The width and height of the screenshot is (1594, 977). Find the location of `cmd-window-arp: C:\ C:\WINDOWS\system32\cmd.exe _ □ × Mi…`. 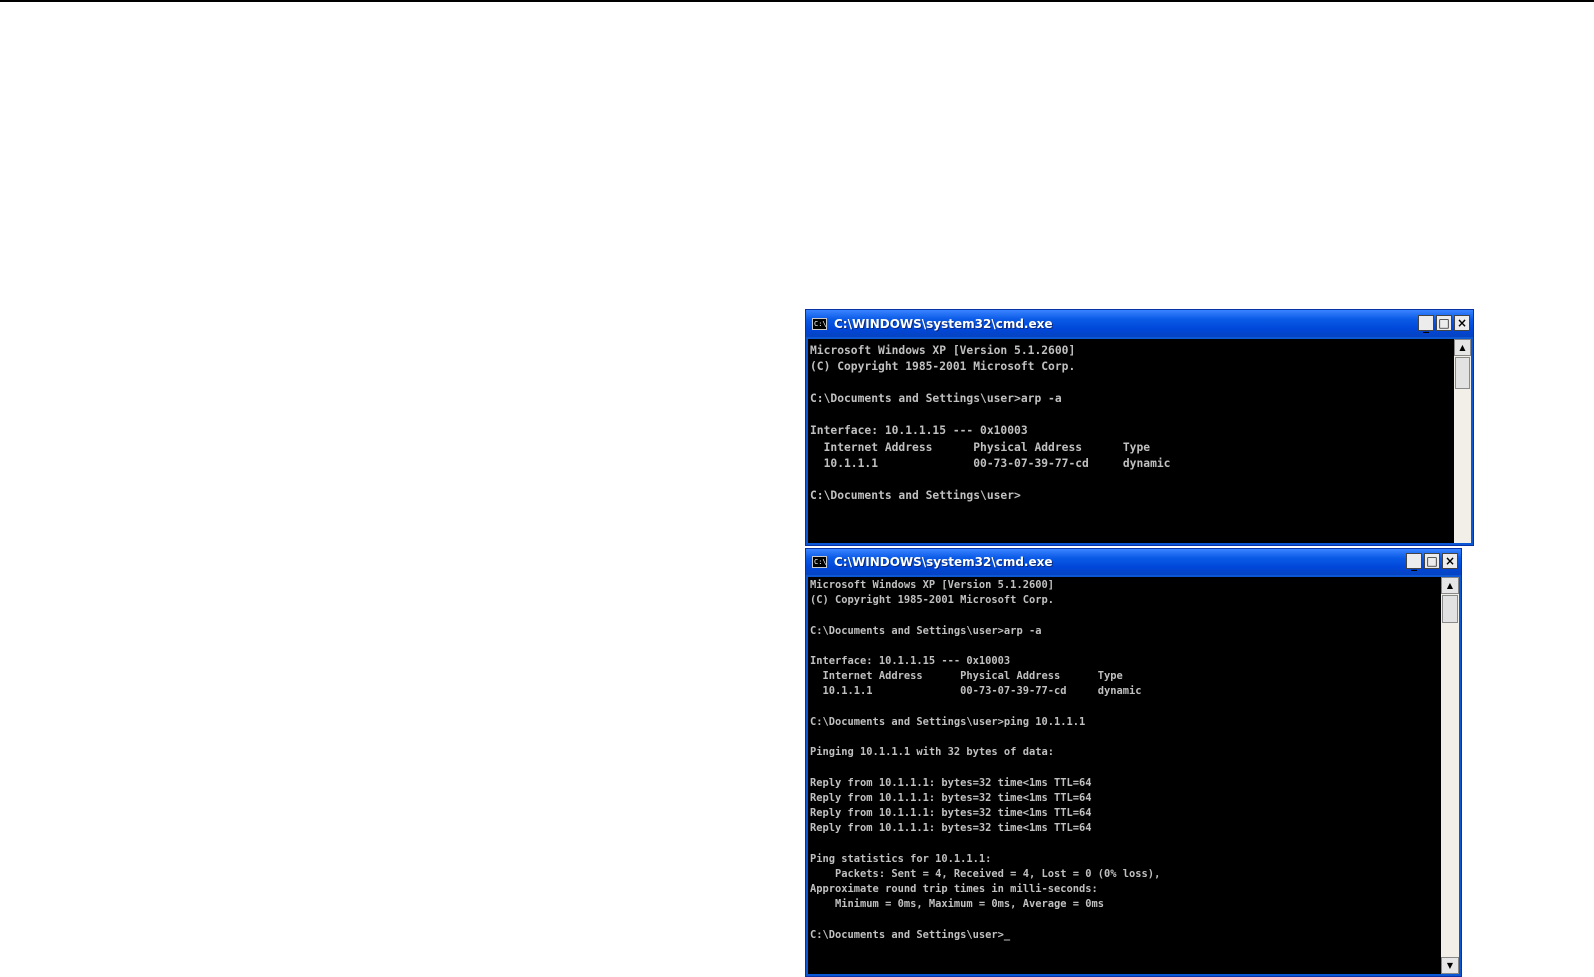

cmd-window-arp: C:\ C:\WINDOWS\system32\cmd.exe _ □ × Mi… is located at coordinates (1139, 427).